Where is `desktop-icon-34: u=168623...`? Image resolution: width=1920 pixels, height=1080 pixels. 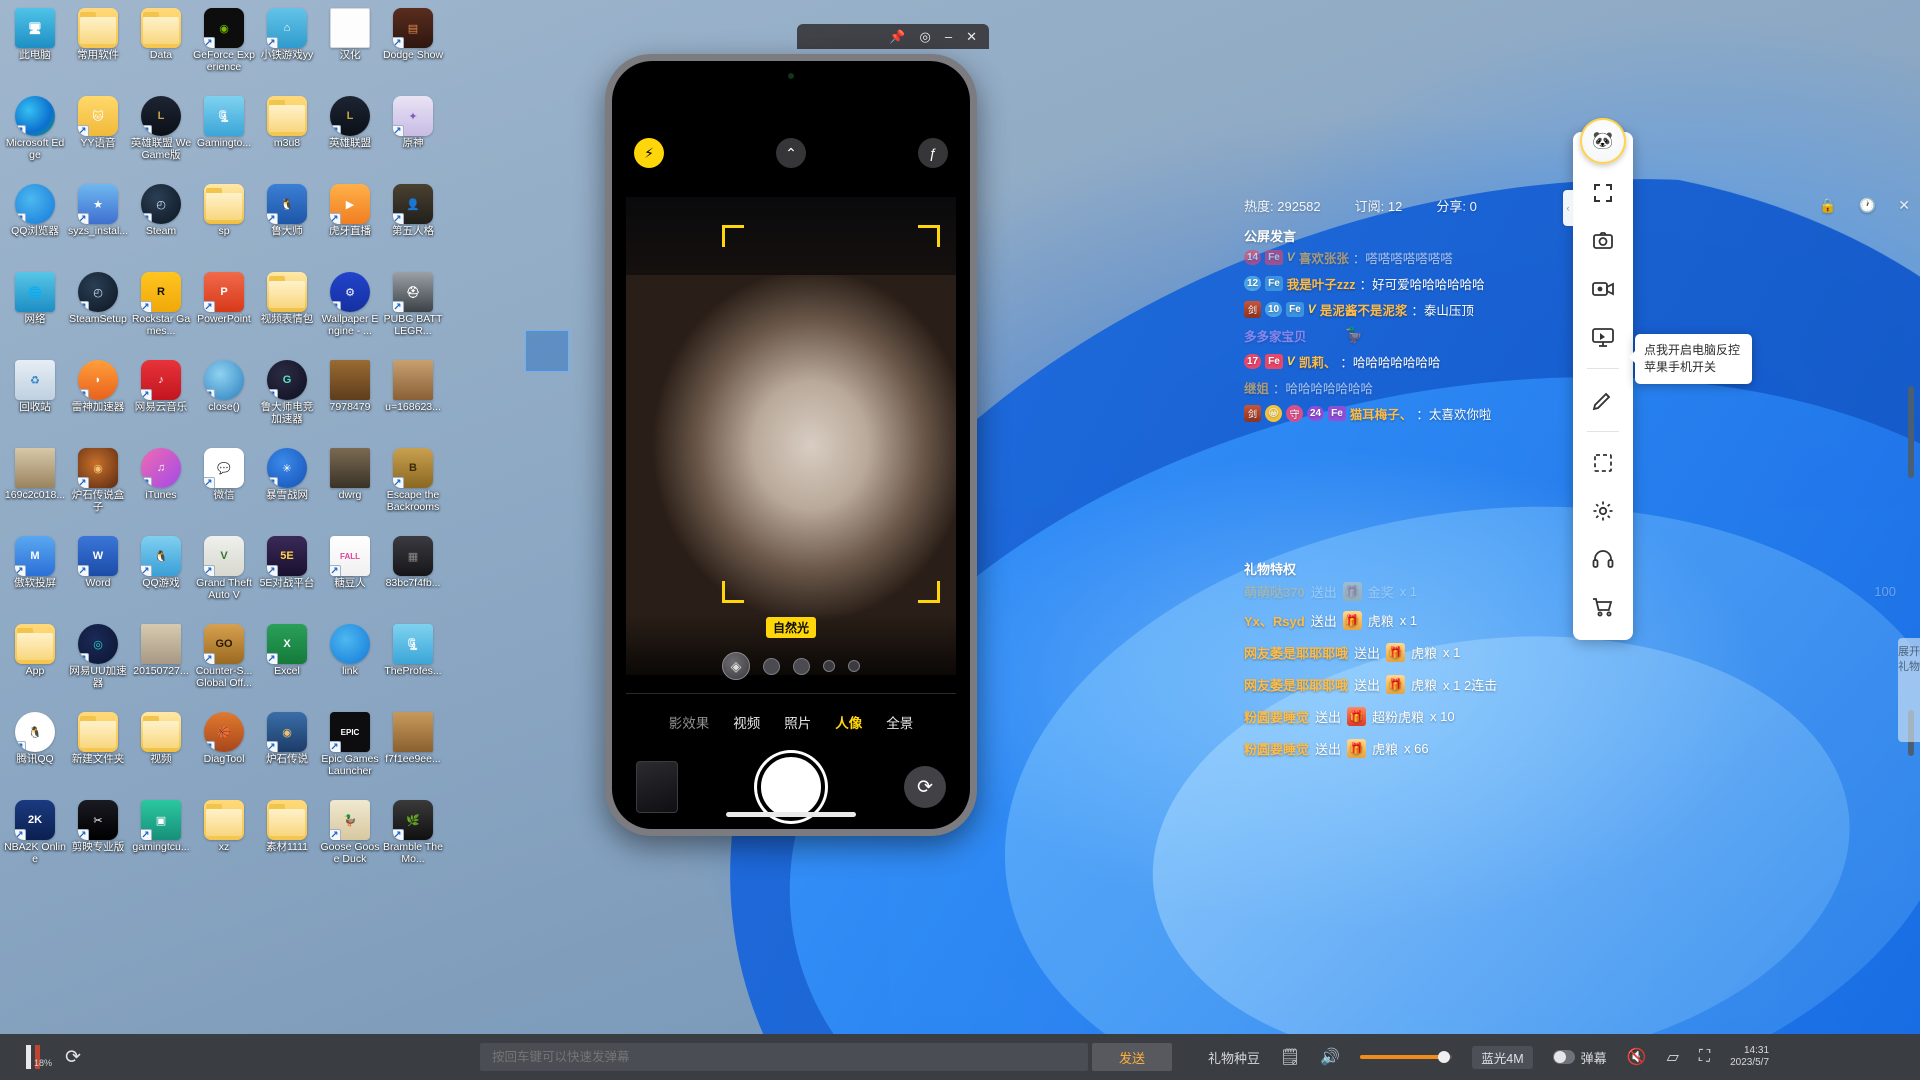 desktop-icon-34: u=168623... is located at coordinates (413, 400).